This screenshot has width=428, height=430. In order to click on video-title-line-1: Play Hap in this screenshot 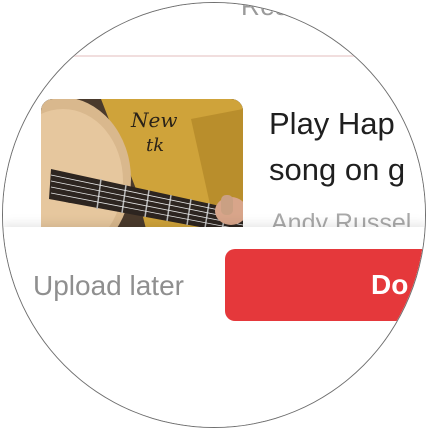, I will do `click(332, 123)`.